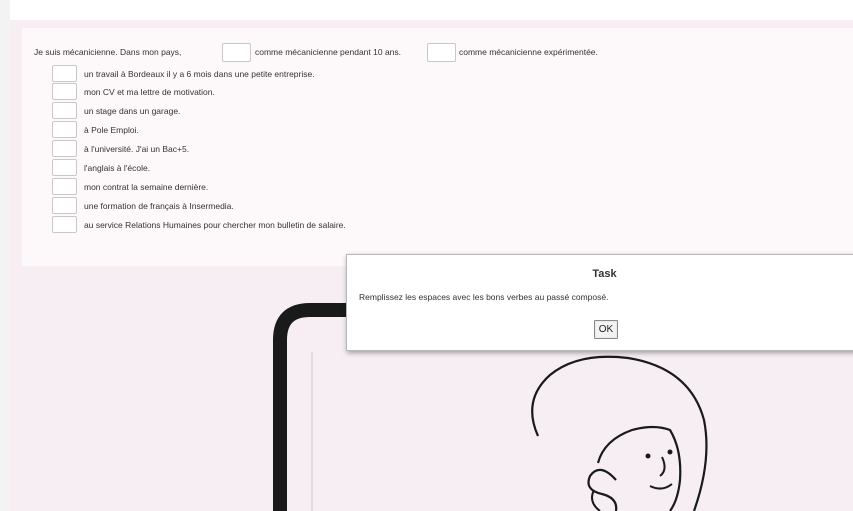 The width and height of the screenshot is (853, 511). Describe the element at coordinates (606, 329) in the screenshot. I see `ok-button: OK` at that location.